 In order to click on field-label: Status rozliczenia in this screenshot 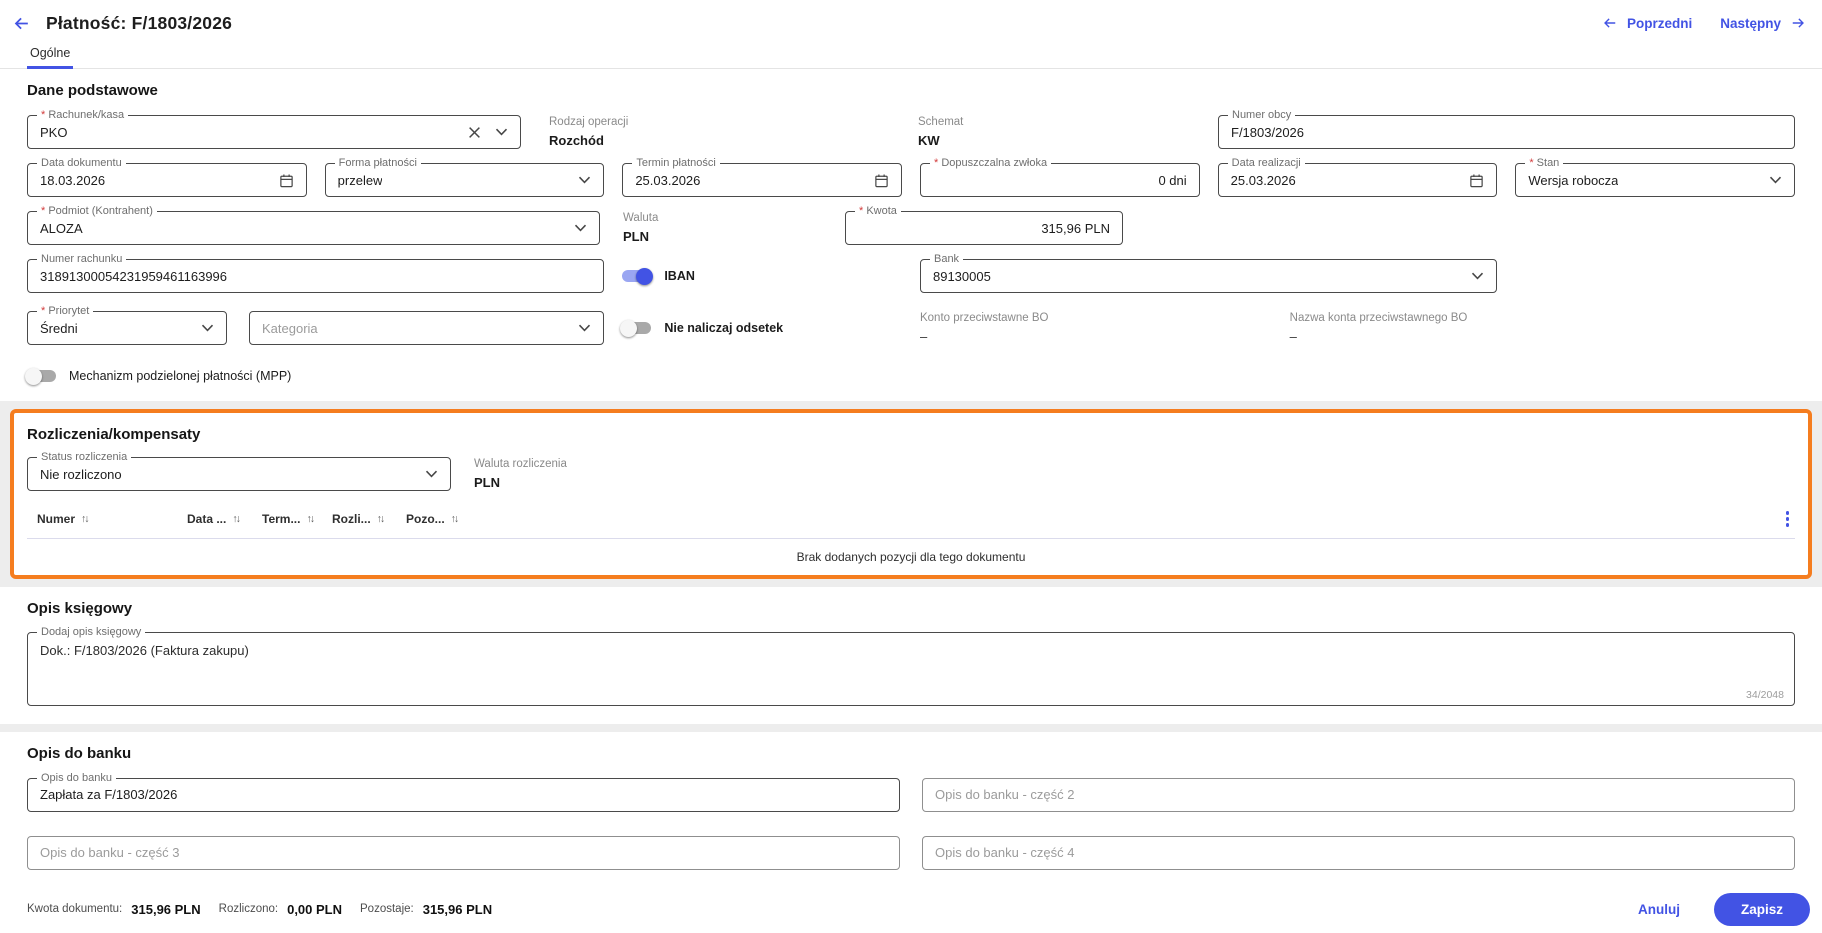, I will do `click(84, 457)`.